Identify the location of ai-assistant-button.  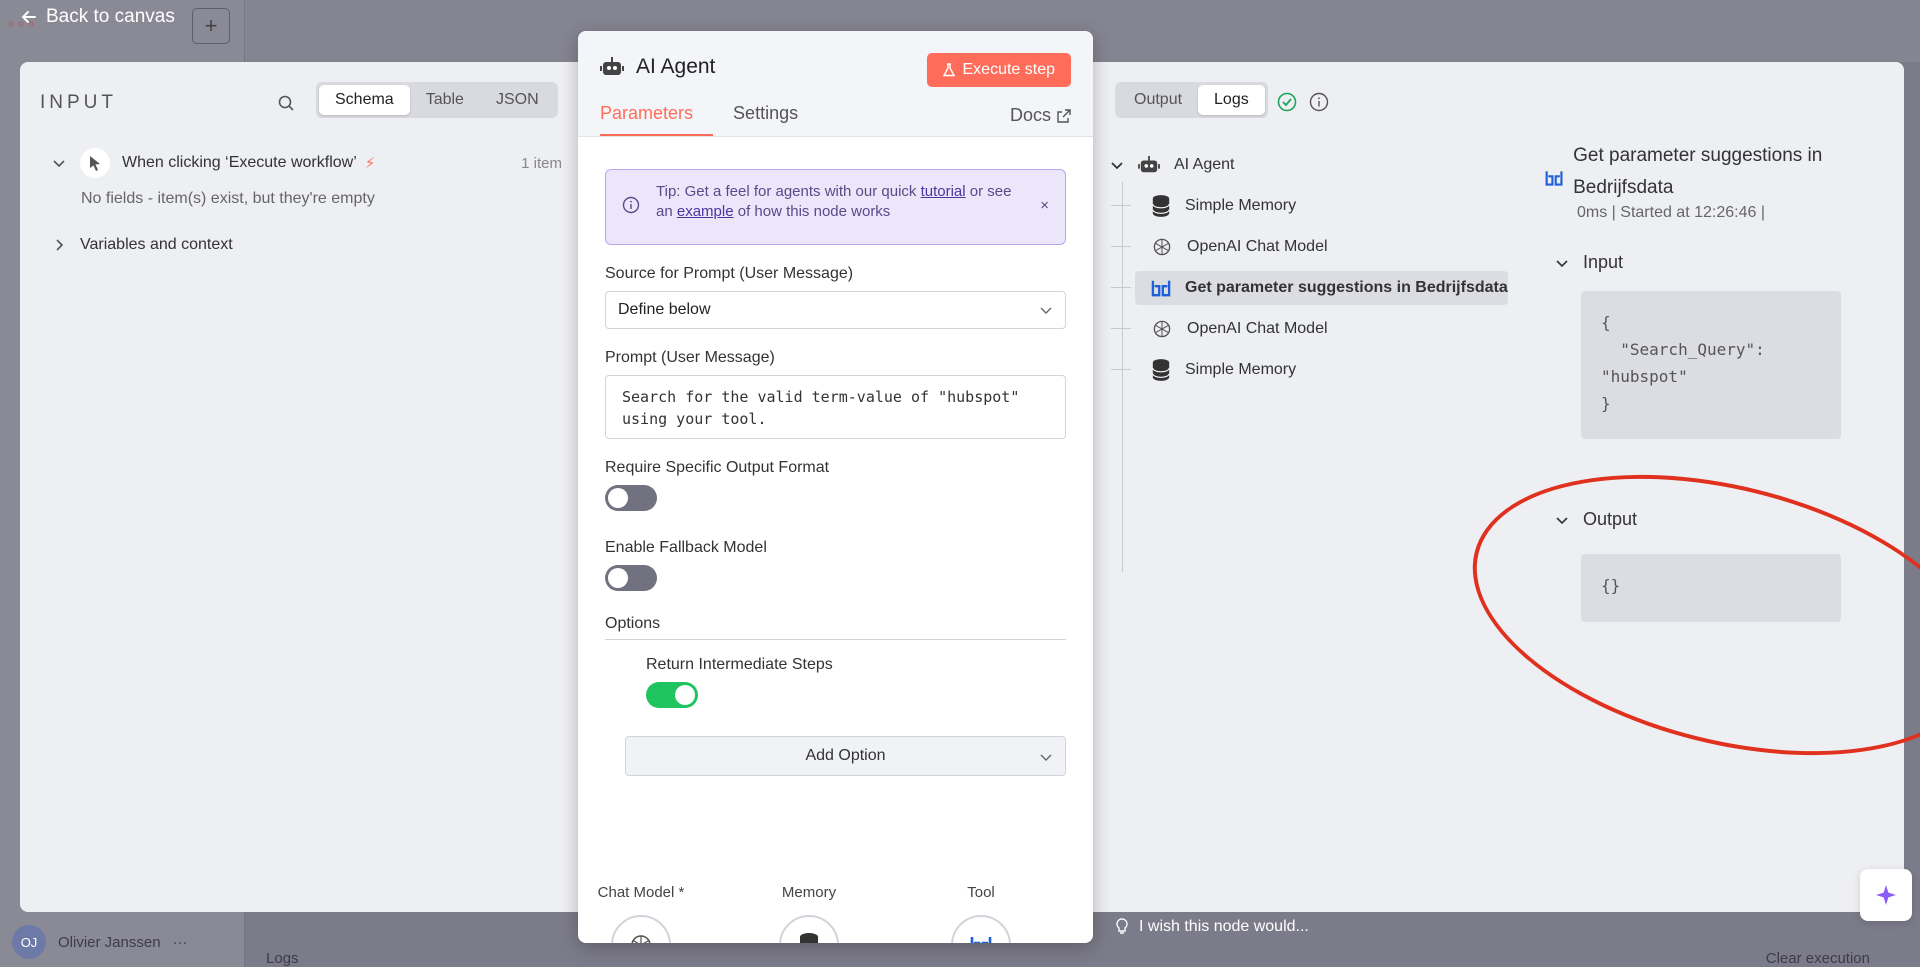
(1886, 895).